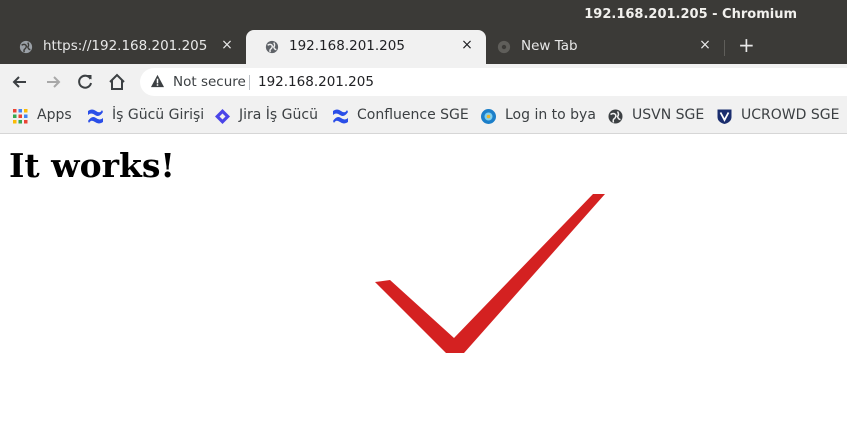 The image size is (847, 441). Describe the element at coordinates (504, 47) in the screenshot. I see `chromium-icon` at that location.